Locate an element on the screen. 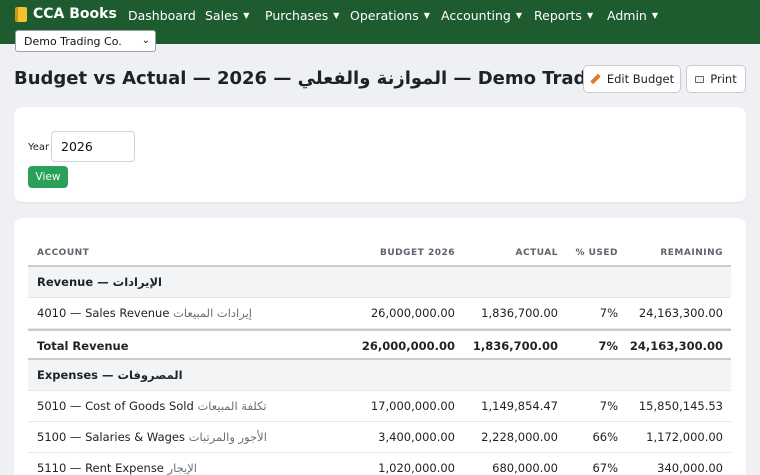 The image size is (760, 475). nav-dashboard: Dashboard is located at coordinates (162, 15).